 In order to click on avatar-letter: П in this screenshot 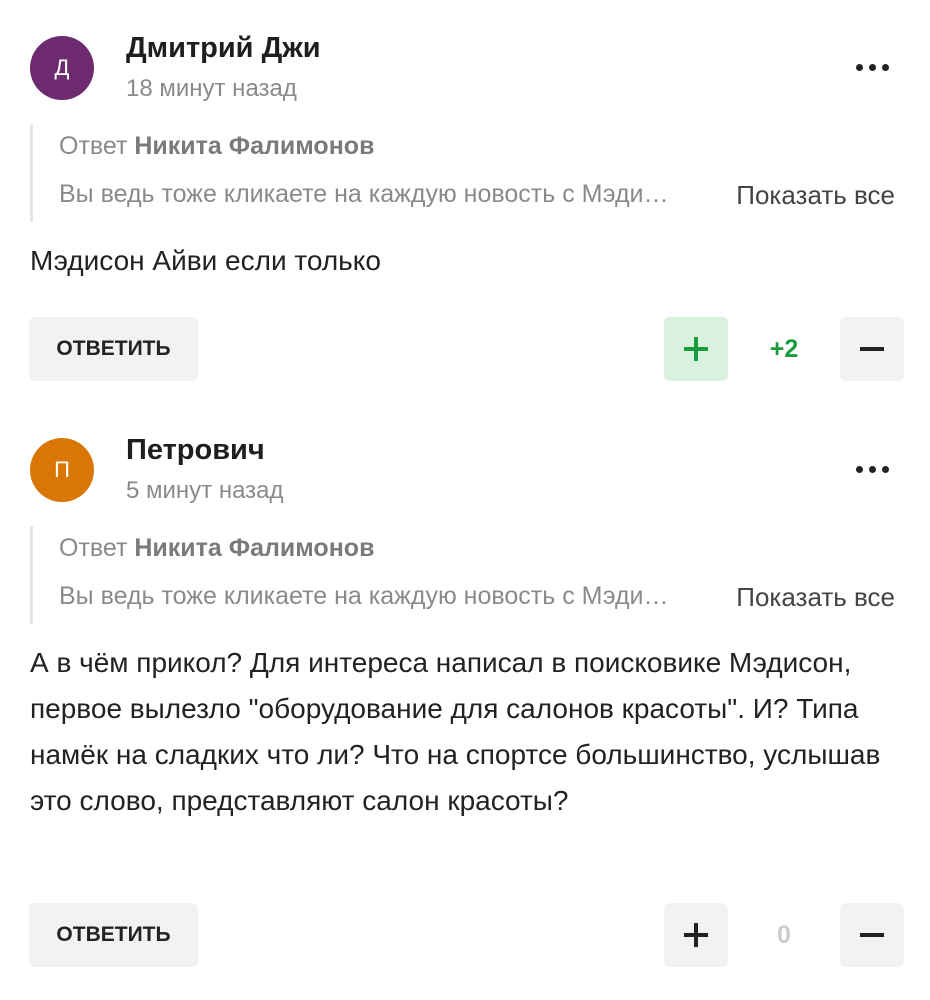, I will do `click(62, 469)`.